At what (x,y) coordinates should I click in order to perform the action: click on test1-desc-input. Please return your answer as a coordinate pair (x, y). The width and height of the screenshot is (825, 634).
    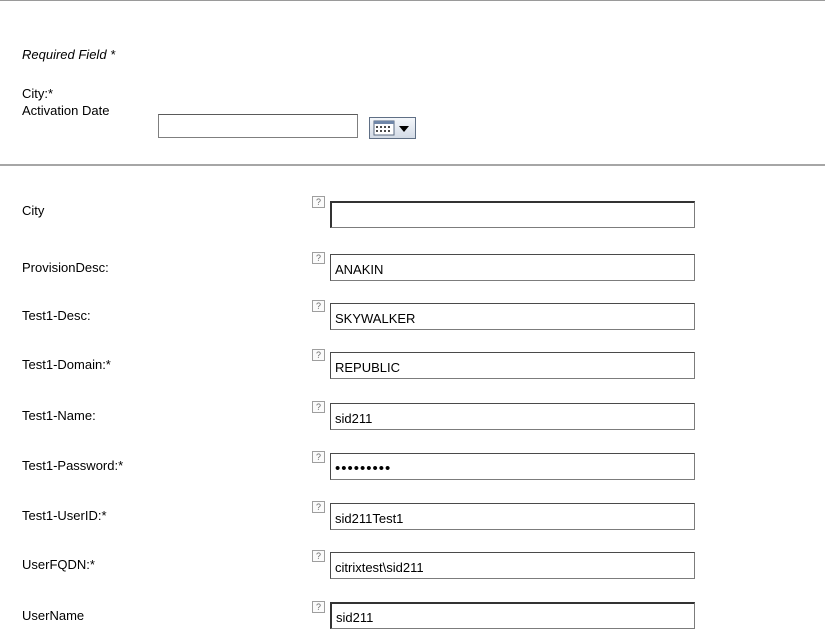
    Looking at the image, I should click on (512, 316).